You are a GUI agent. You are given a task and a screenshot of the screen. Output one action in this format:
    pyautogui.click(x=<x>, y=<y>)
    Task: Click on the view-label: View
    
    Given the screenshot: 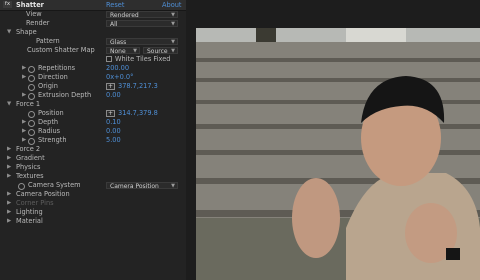 What is the action you would take?
    pyautogui.click(x=34, y=14)
    